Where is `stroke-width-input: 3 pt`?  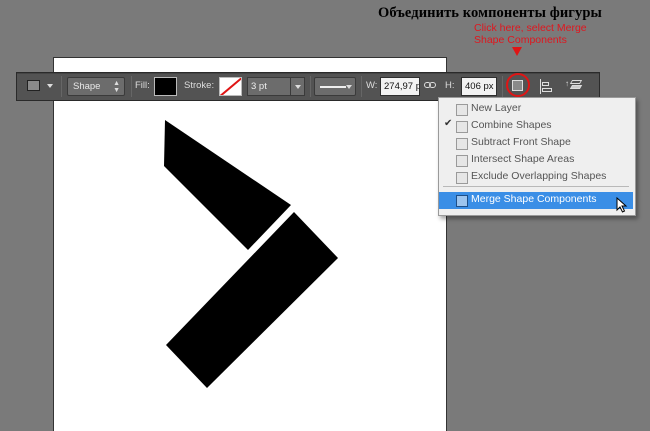
stroke-width-input: 3 pt is located at coordinates (276, 86).